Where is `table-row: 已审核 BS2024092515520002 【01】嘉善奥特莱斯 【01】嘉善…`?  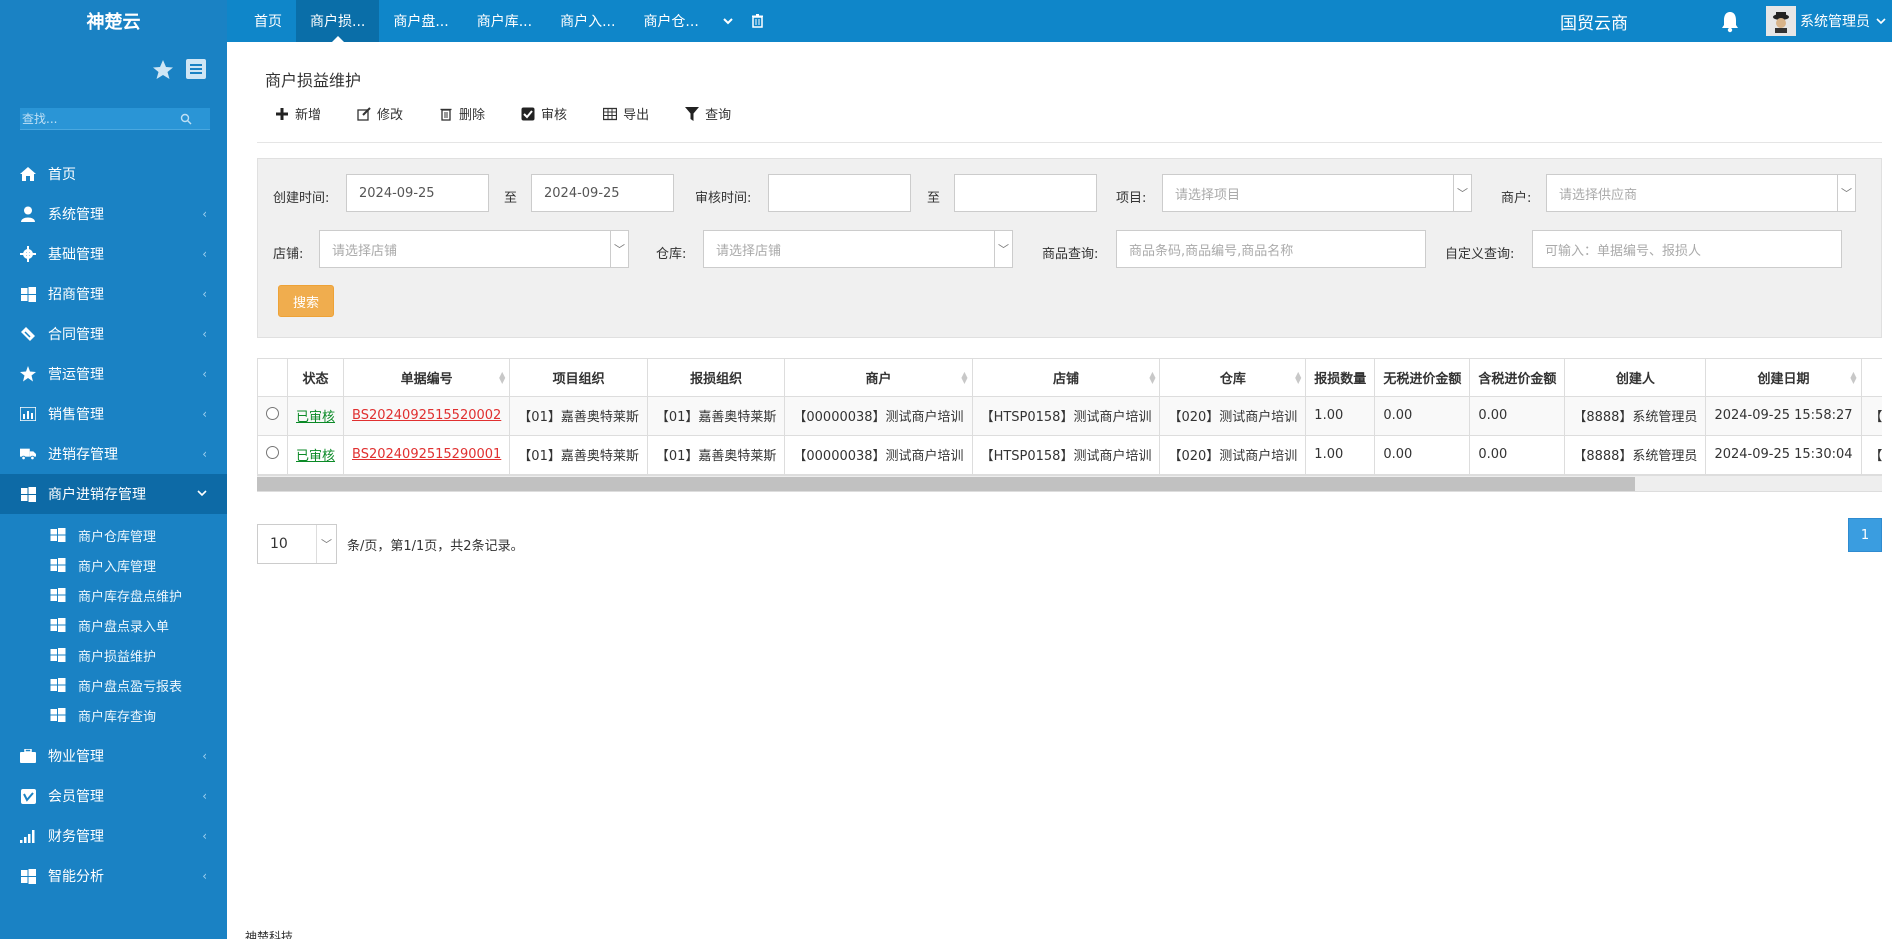 table-row: 已审核 BS2024092515520002 【01】嘉善奥特莱斯 【01】嘉善… is located at coordinates (1070, 416).